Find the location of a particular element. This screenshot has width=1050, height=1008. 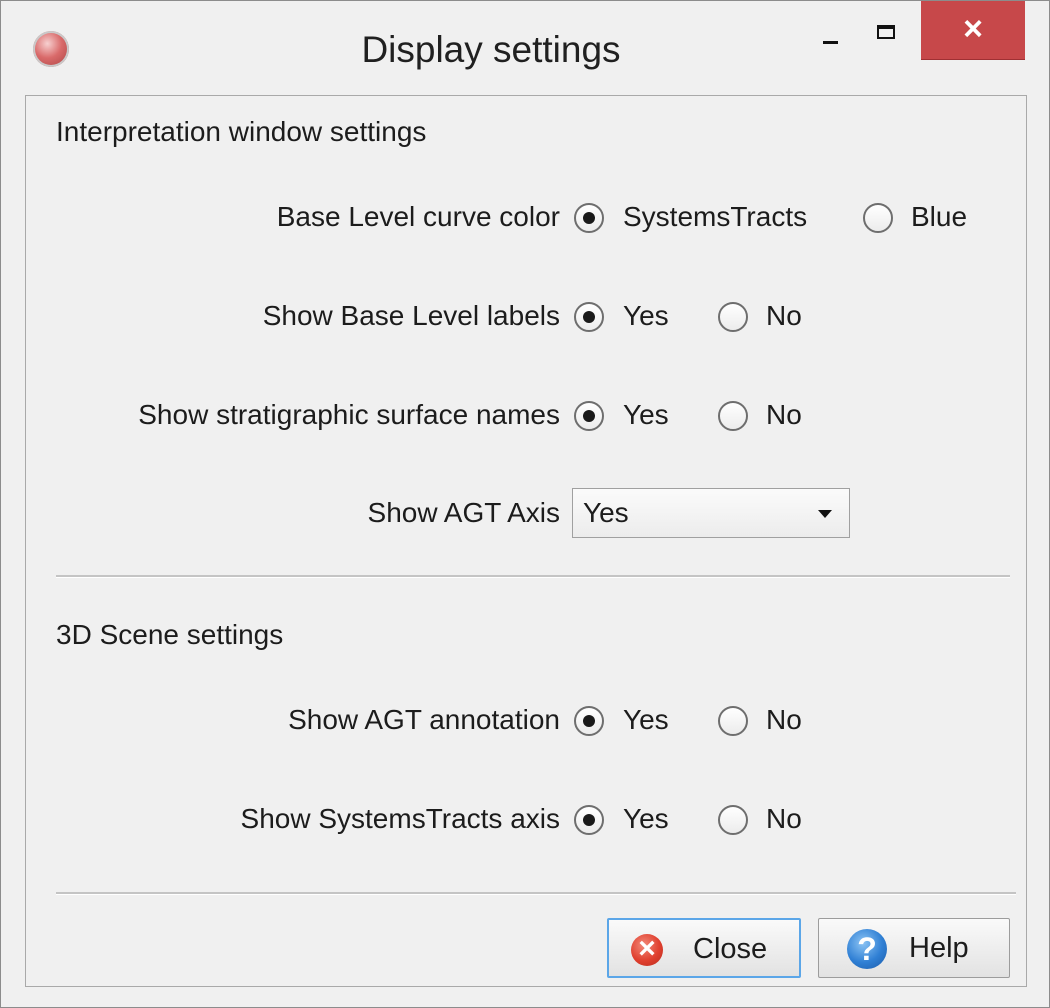

help-button-label: Help is located at coordinates (939, 948).